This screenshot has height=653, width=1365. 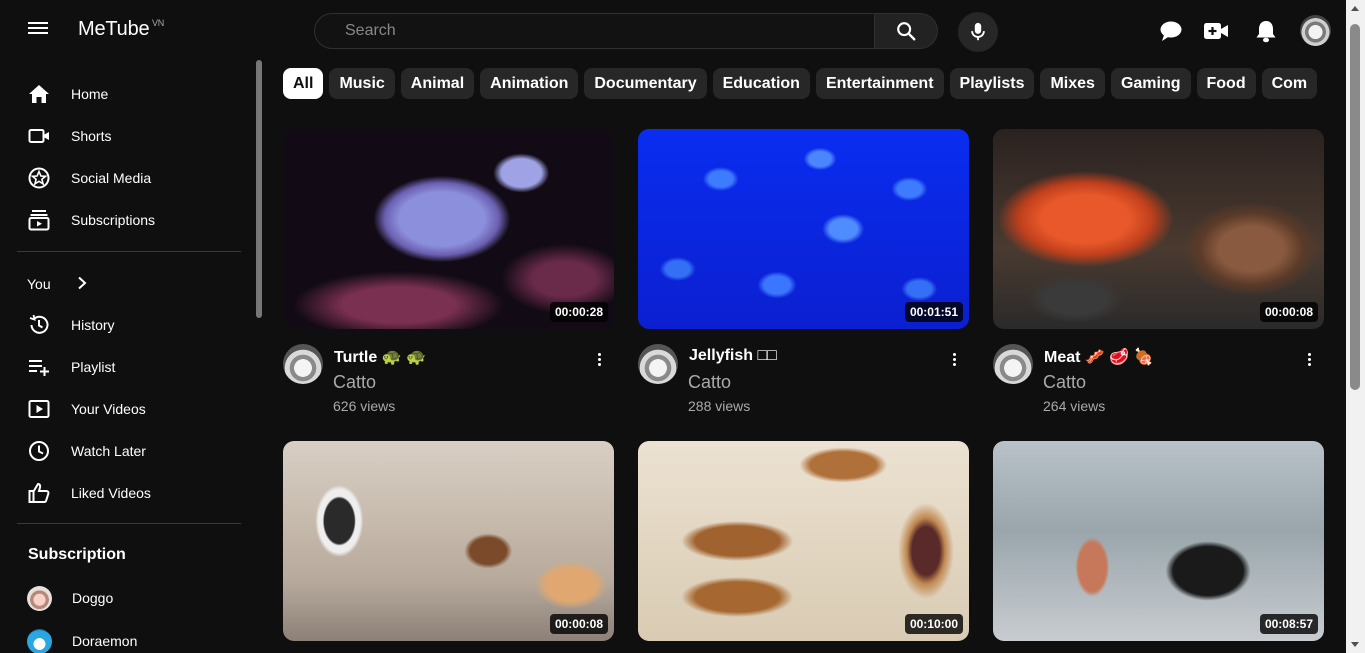 I want to click on chip-mixes: Mixes, so click(x=1072, y=83).